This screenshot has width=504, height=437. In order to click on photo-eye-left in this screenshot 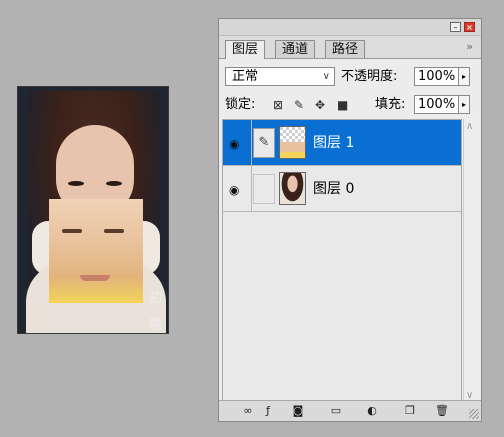, I will do `click(76, 183)`.